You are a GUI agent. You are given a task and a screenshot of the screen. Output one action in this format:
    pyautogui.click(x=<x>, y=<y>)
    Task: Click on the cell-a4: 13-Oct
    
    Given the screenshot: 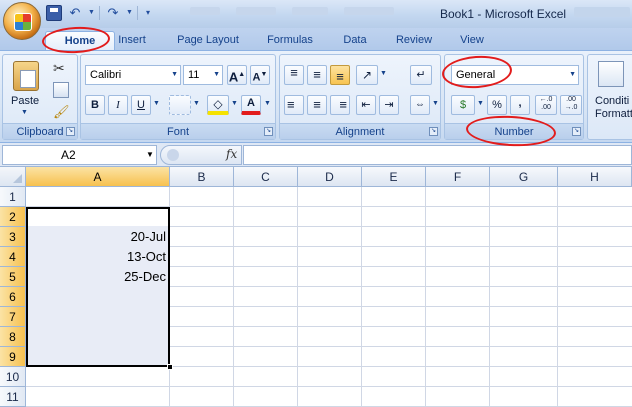 What is the action you would take?
    pyautogui.click(x=97, y=257)
    